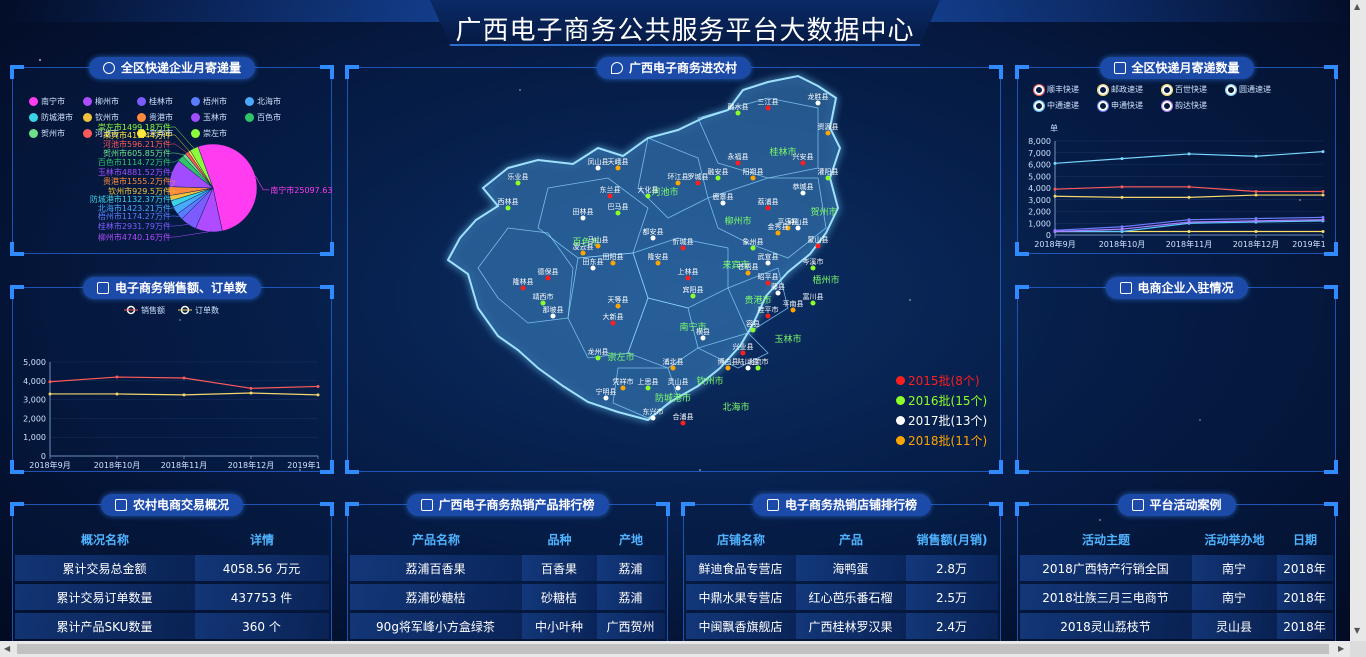 The width and height of the screenshot is (1366, 657). I want to click on county-label: 富川县, so click(813, 296).